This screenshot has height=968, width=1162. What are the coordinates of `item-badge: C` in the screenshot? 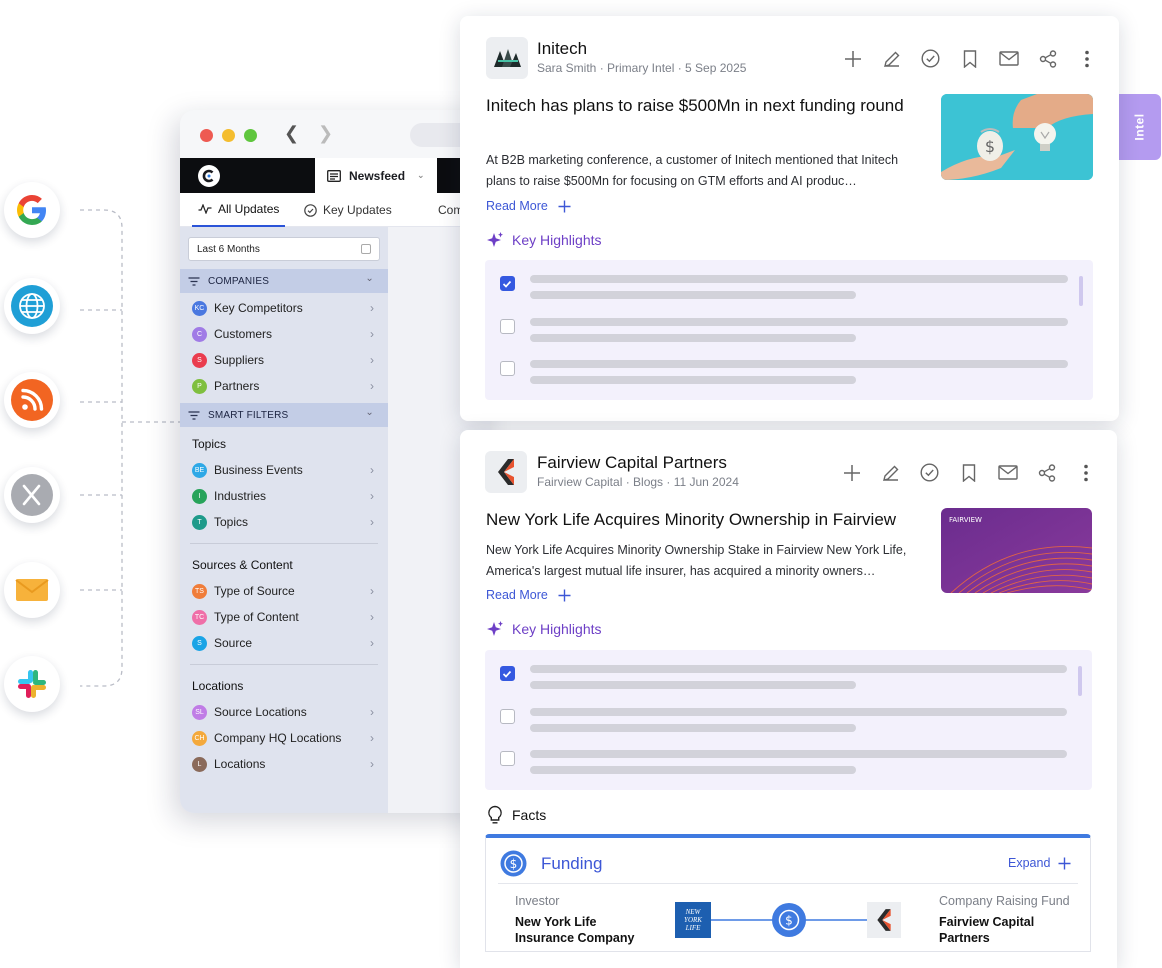 It's located at (199, 334).